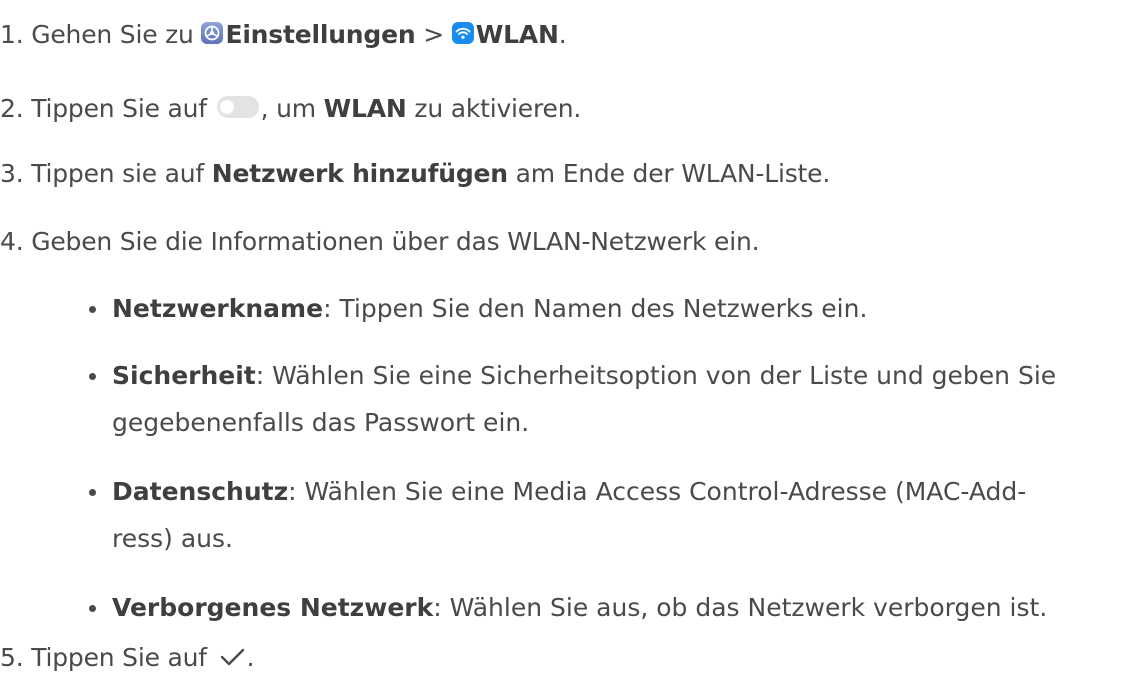 This screenshot has height=686, width=1137. What do you see at coordinates (12, 241) in the screenshot?
I see `step-number: 4.` at bounding box center [12, 241].